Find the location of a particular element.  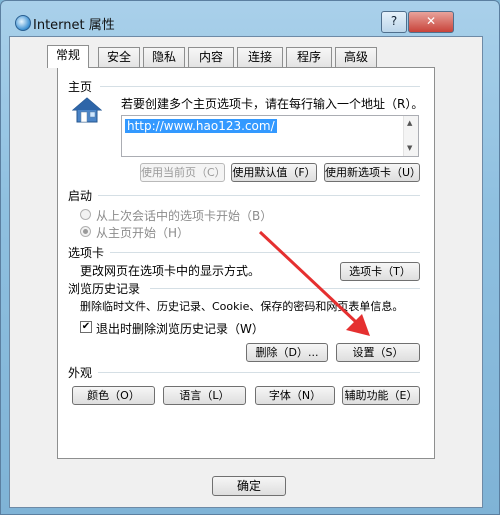

tab-general: 常规 is located at coordinates (68, 56).